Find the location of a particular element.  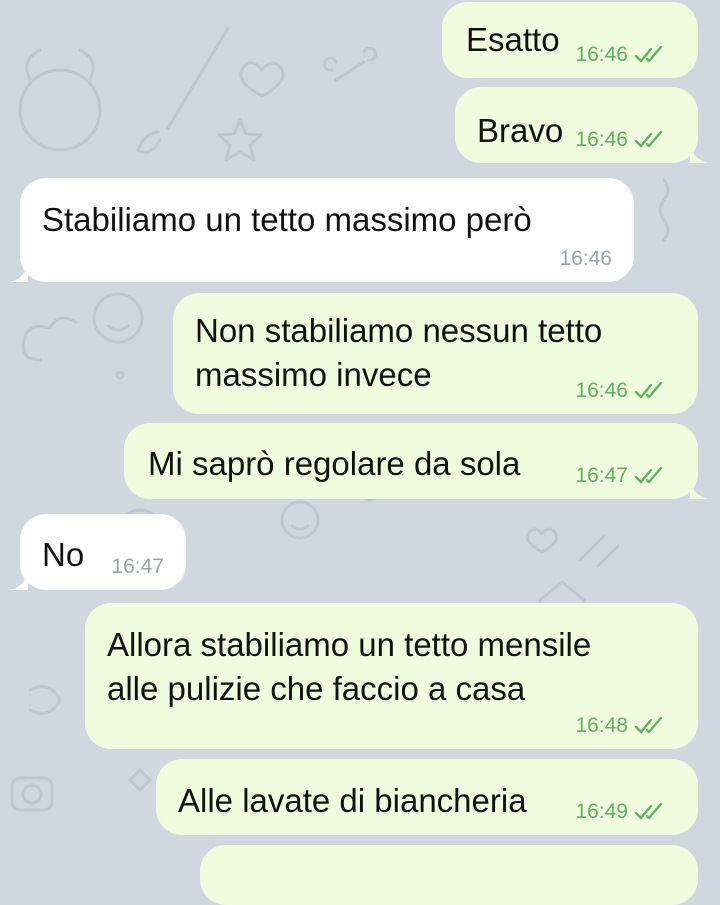

message-time: 16:48 is located at coordinates (601, 725).